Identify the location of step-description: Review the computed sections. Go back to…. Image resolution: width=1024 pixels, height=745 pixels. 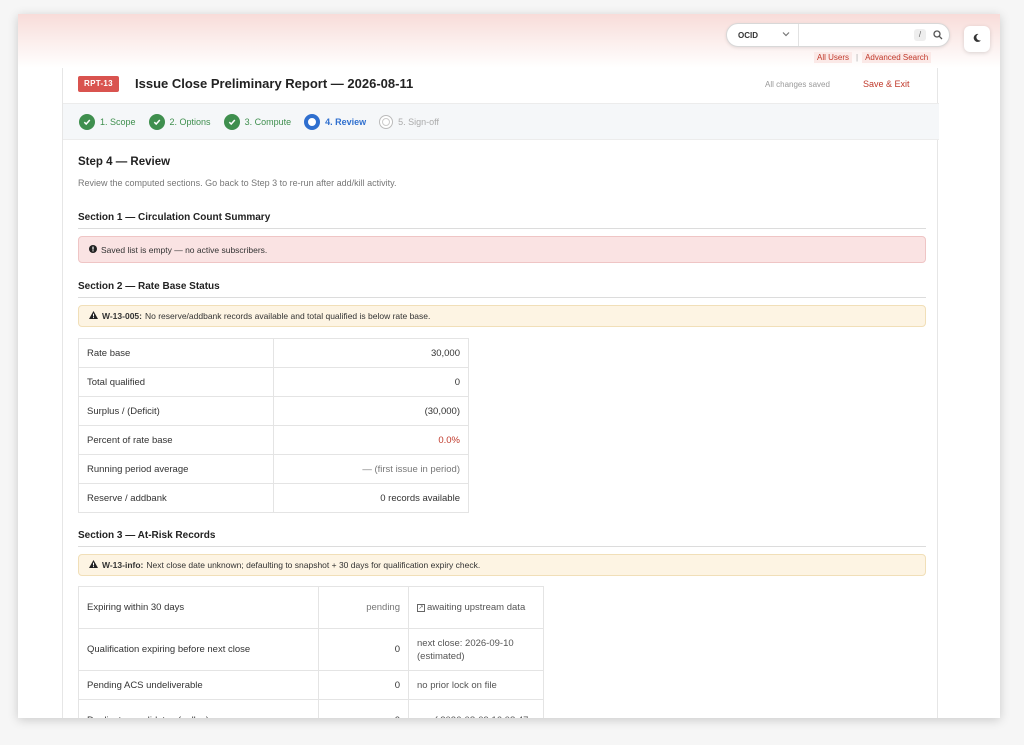
(237, 183).